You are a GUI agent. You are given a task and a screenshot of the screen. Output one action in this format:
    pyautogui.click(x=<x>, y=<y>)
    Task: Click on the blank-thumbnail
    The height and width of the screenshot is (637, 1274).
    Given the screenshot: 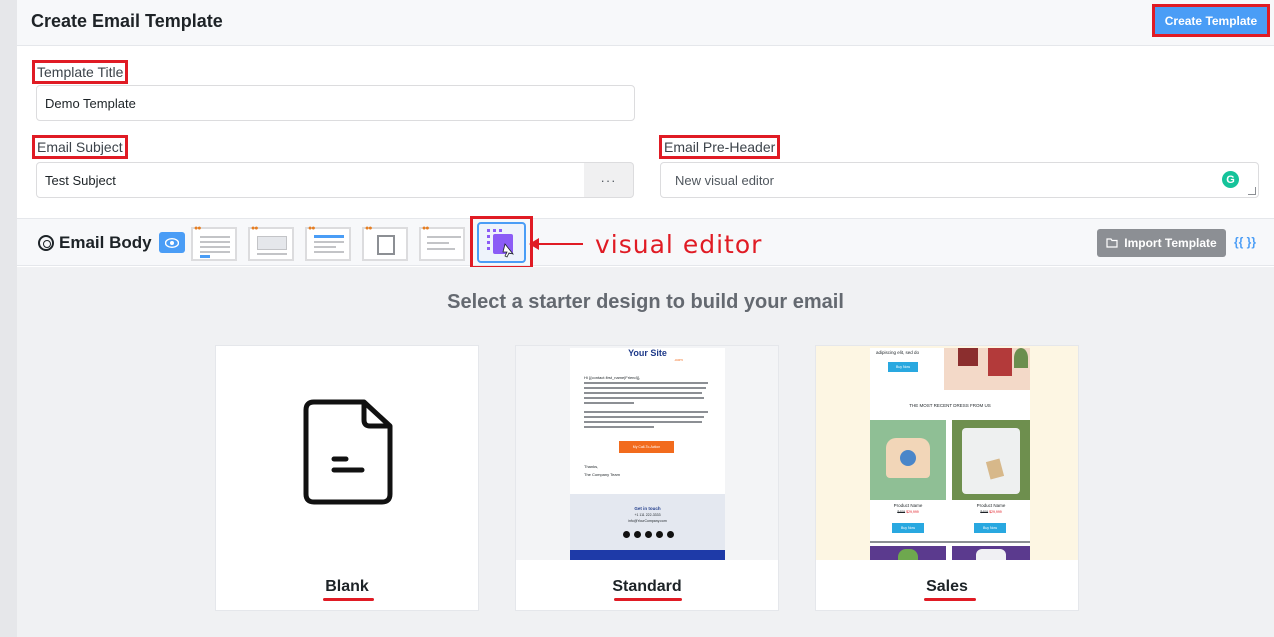 What is the action you would take?
    pyautogui.click(x=347, y=453)
    